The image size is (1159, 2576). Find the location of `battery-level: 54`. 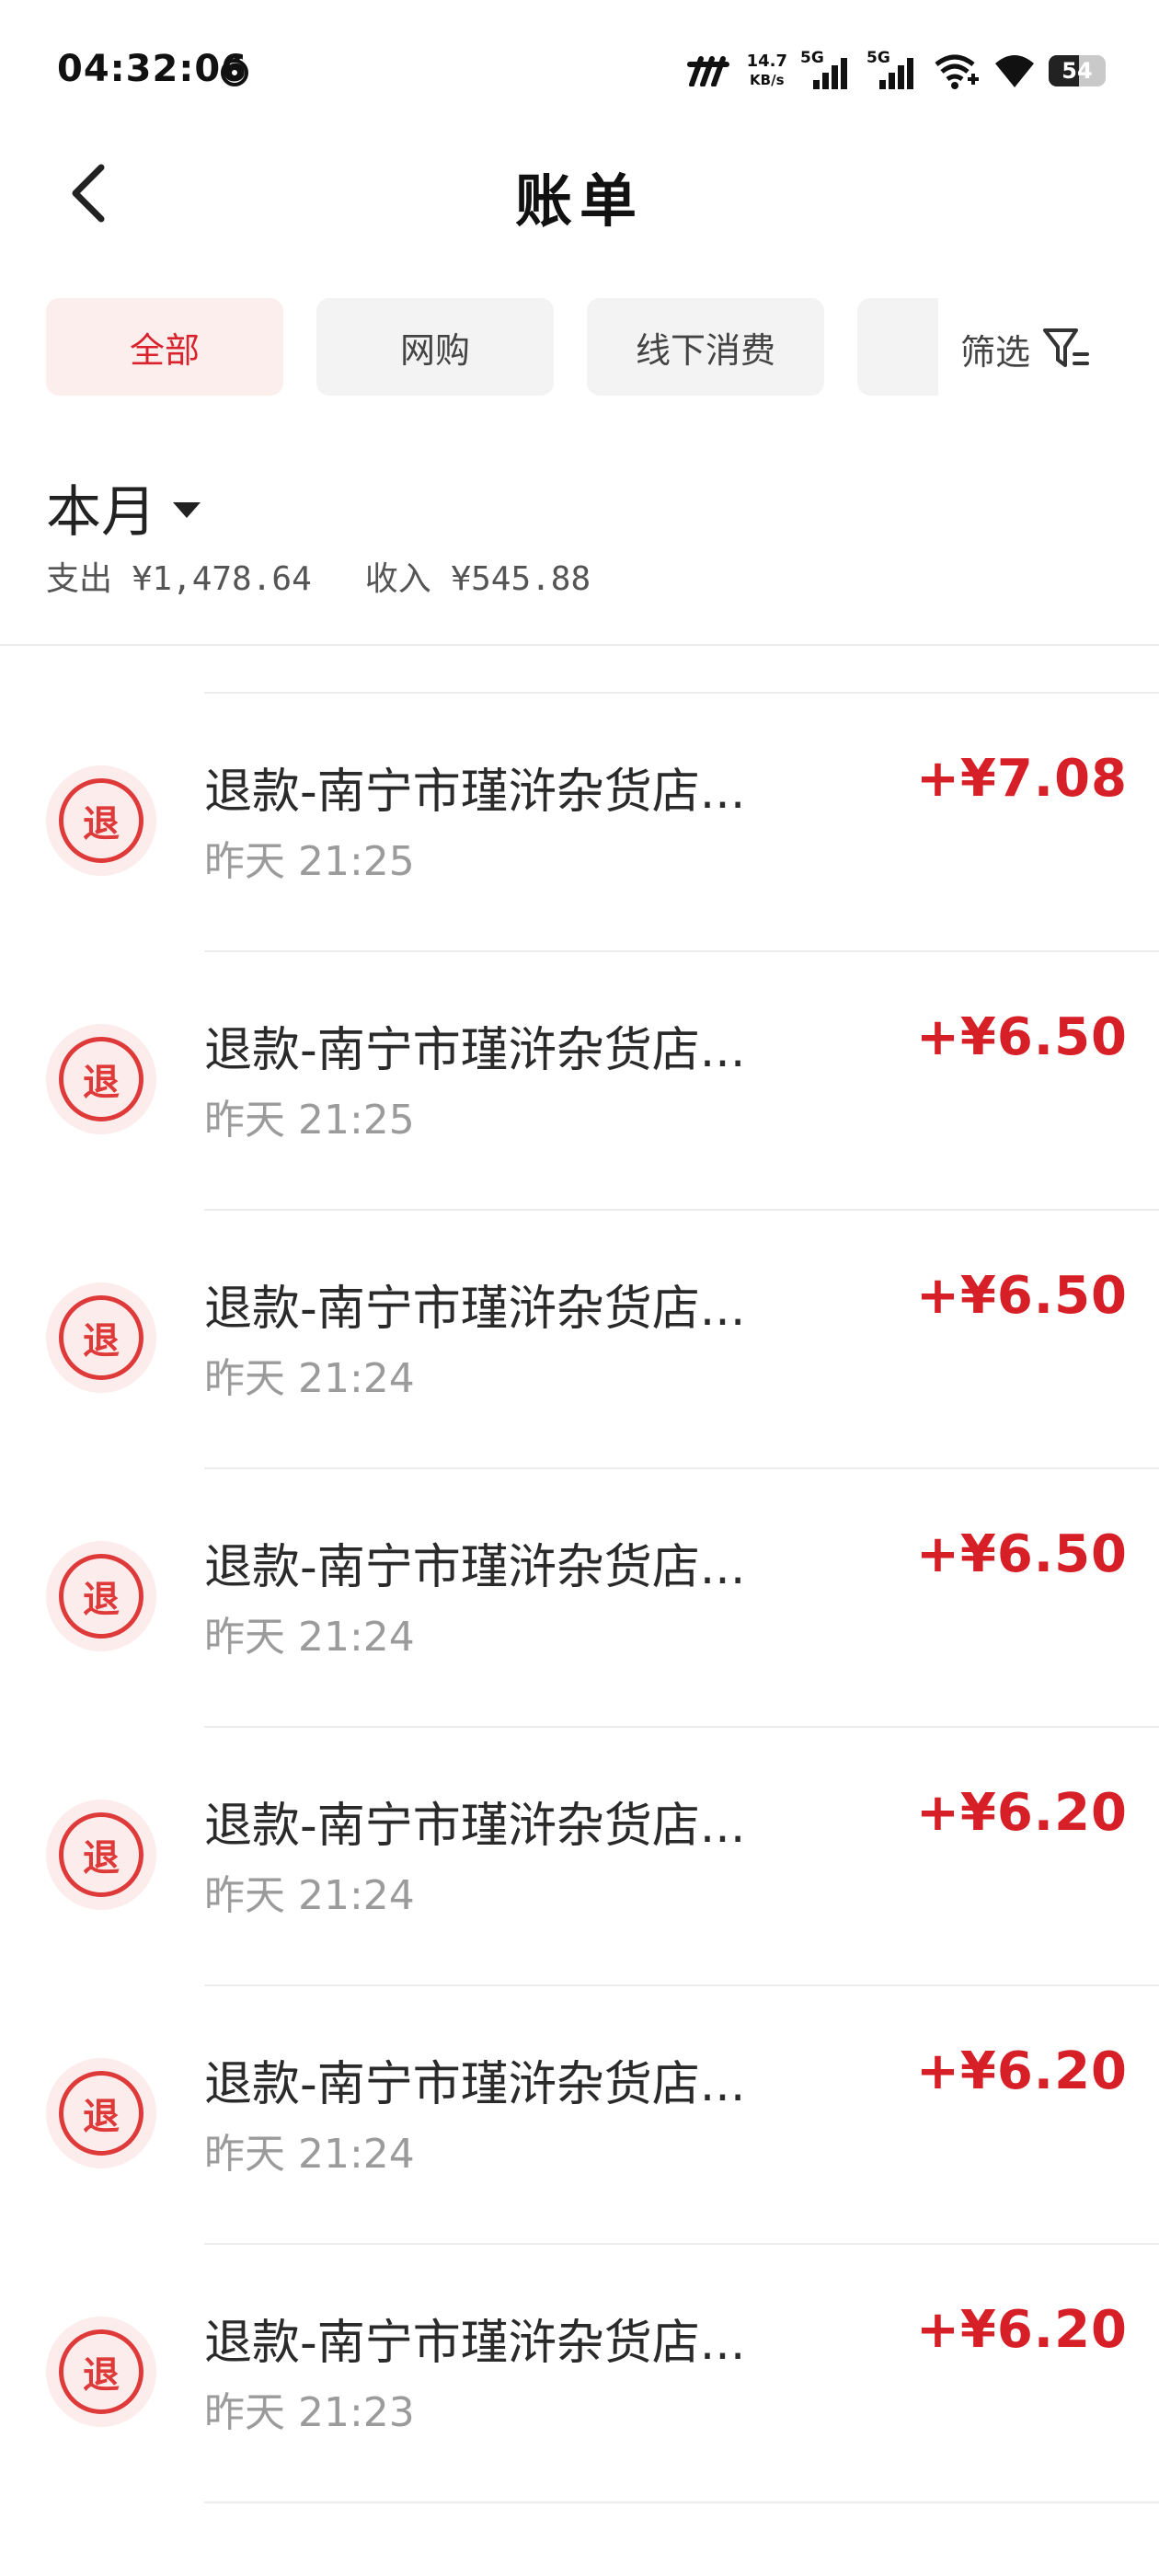

battery-level: 54 is located at coordinates (1077, 71).